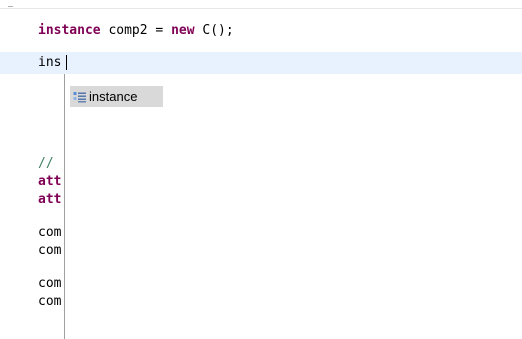 Image resolution: width=522 pixels, height=339 pixels. I want to click on constructor-call: C();, so click(214, 30).